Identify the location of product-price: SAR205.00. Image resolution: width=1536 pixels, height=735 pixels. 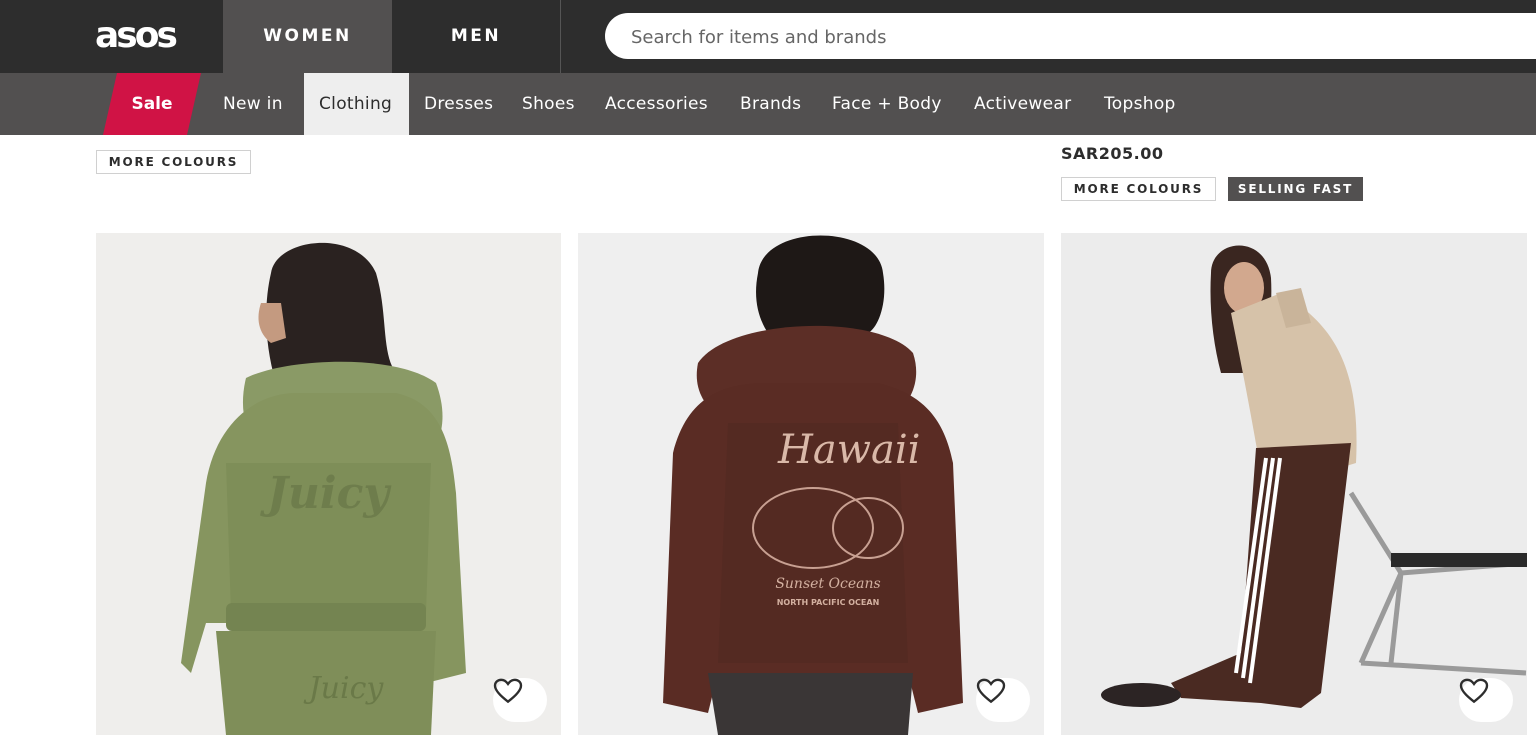
(1112, 153).